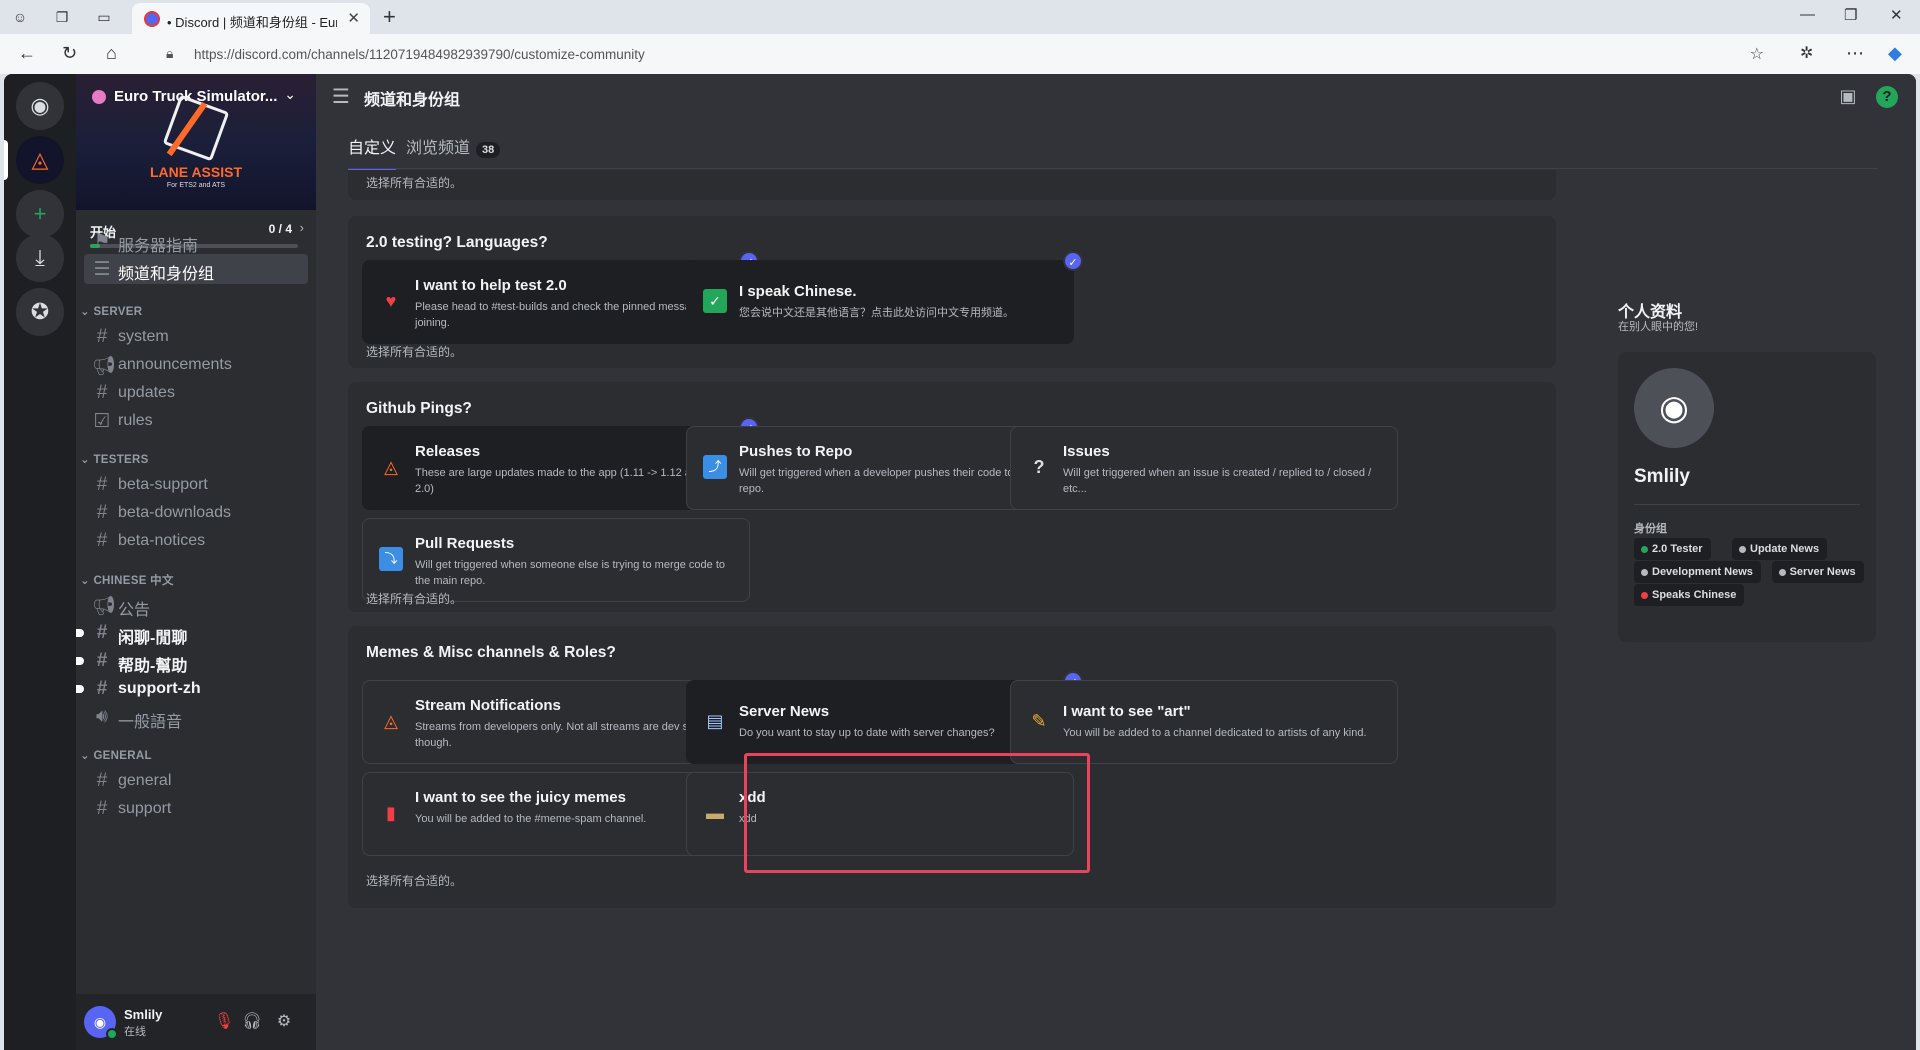  Describe the element at coordinates (196, 541) in the screenshot. I see `channel-item: # beta-notices` at that location.